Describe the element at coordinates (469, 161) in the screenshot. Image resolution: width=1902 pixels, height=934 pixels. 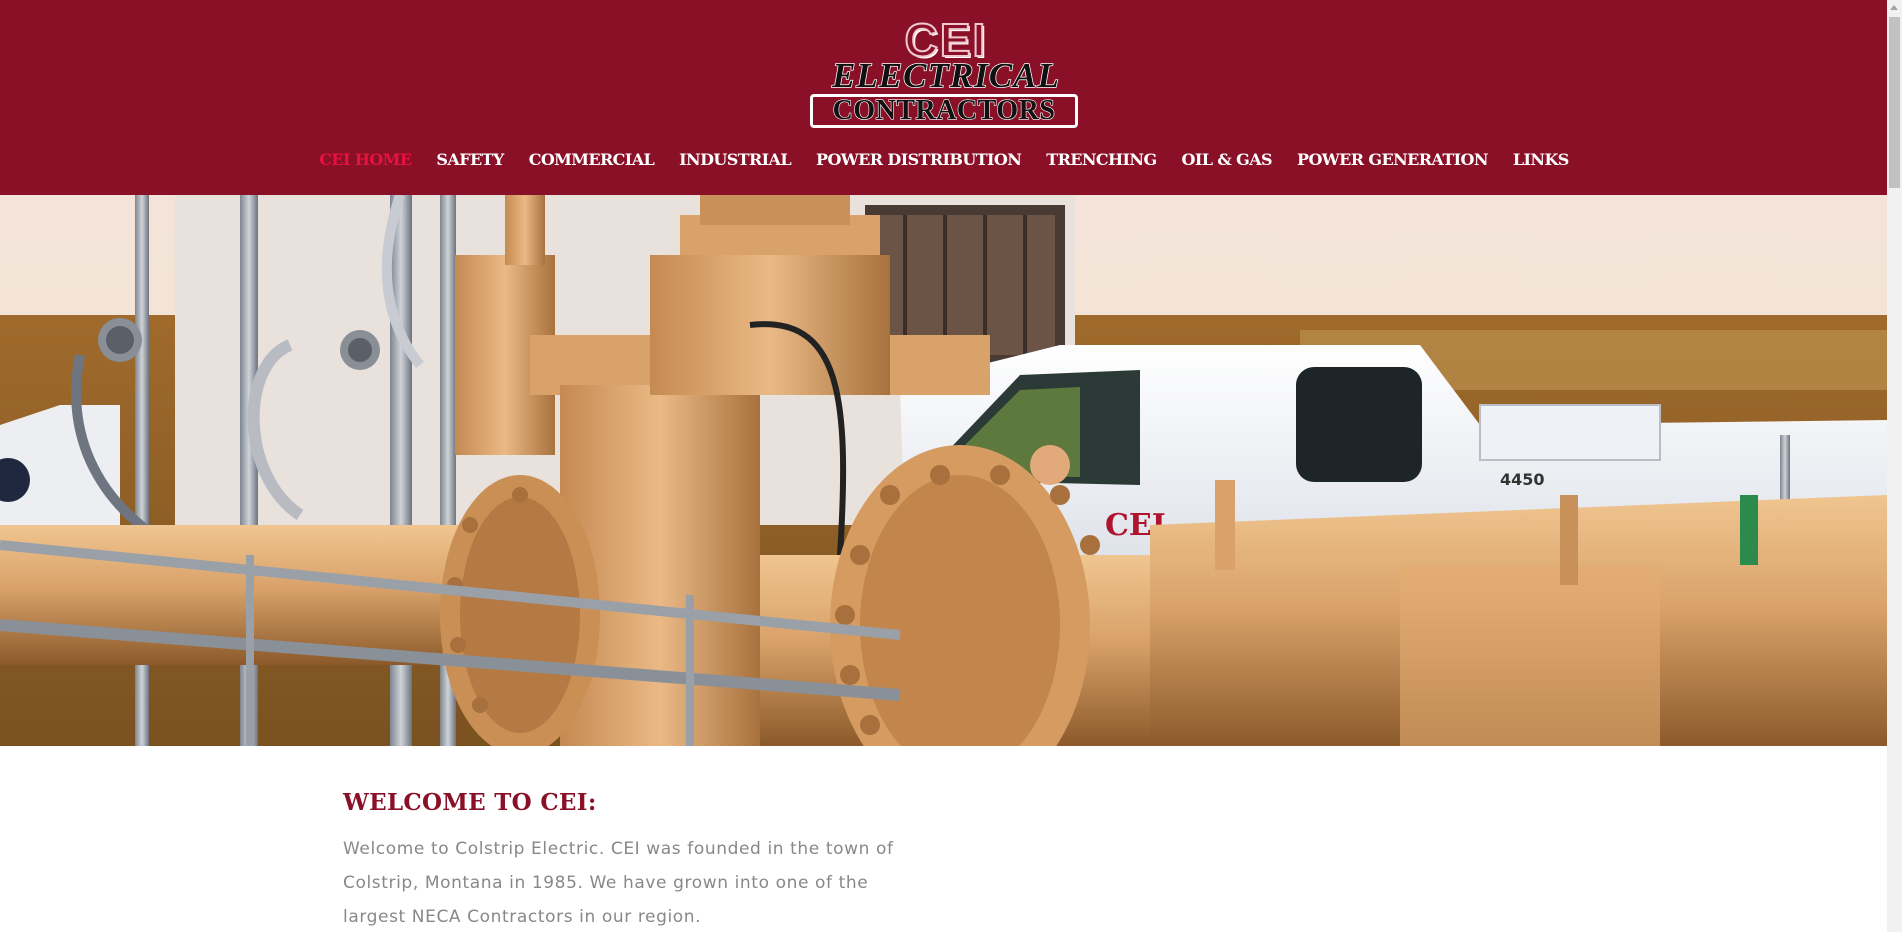
I see `nav-item-safety: SAFETY` at that location.